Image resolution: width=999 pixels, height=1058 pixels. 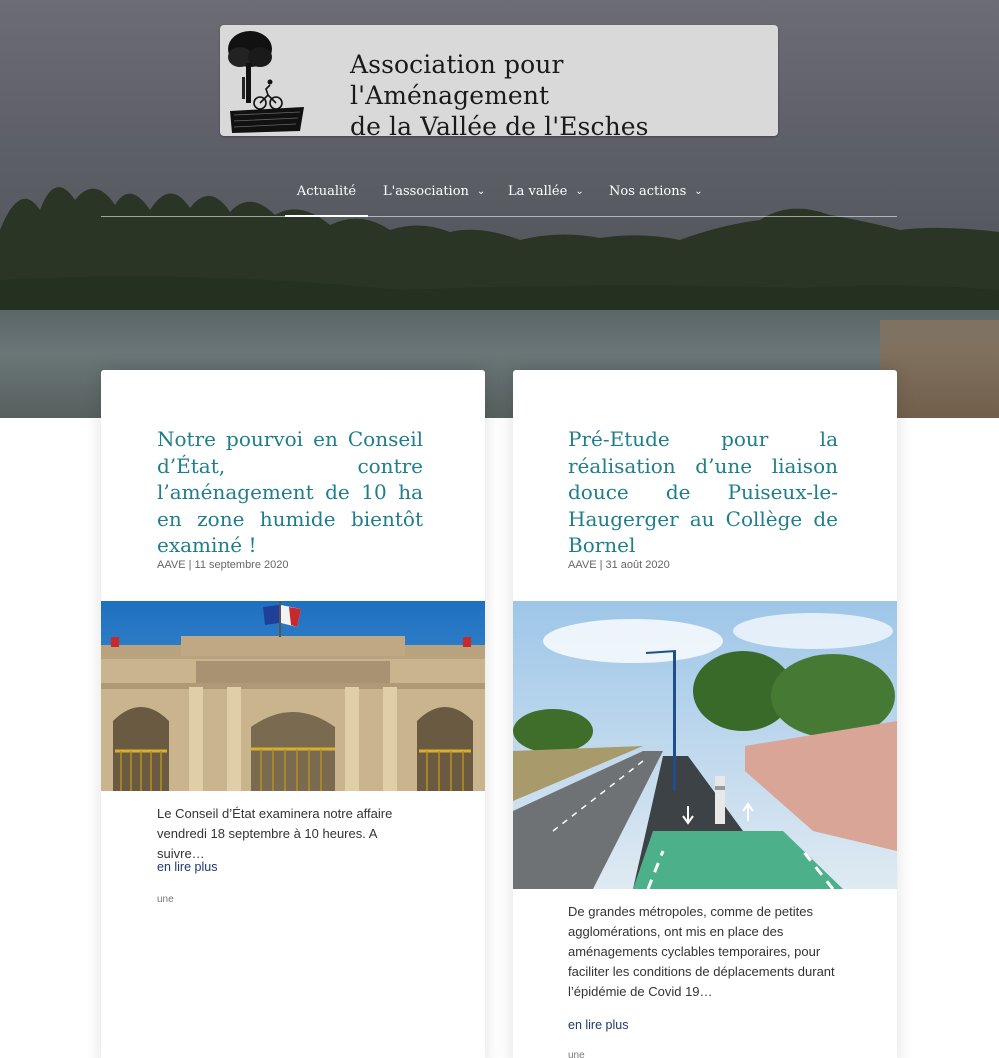 What do you see at coordinates (939, 369) in the screenshot?
I see `hero-reeds` at bounding box center [939, 369].